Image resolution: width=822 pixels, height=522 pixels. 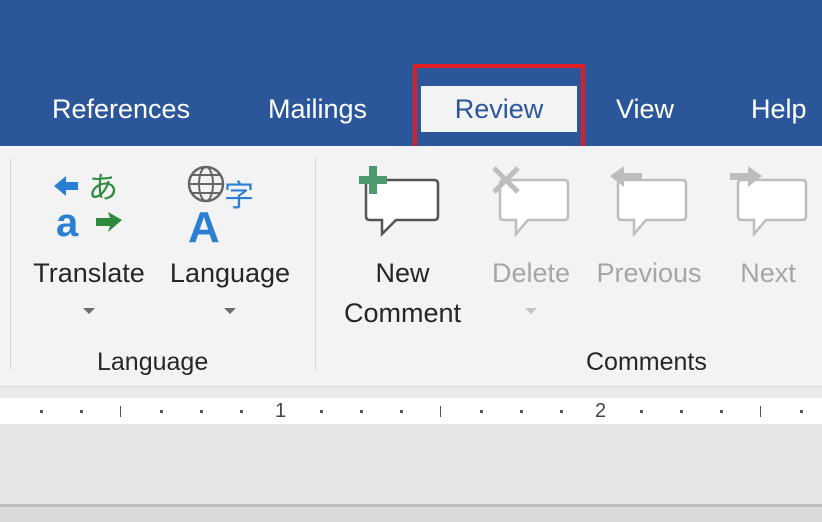 What do you see at coordinates (779, 109) in the screenshot?
I see `tab-help: Help` at bounding box center [779, 109].